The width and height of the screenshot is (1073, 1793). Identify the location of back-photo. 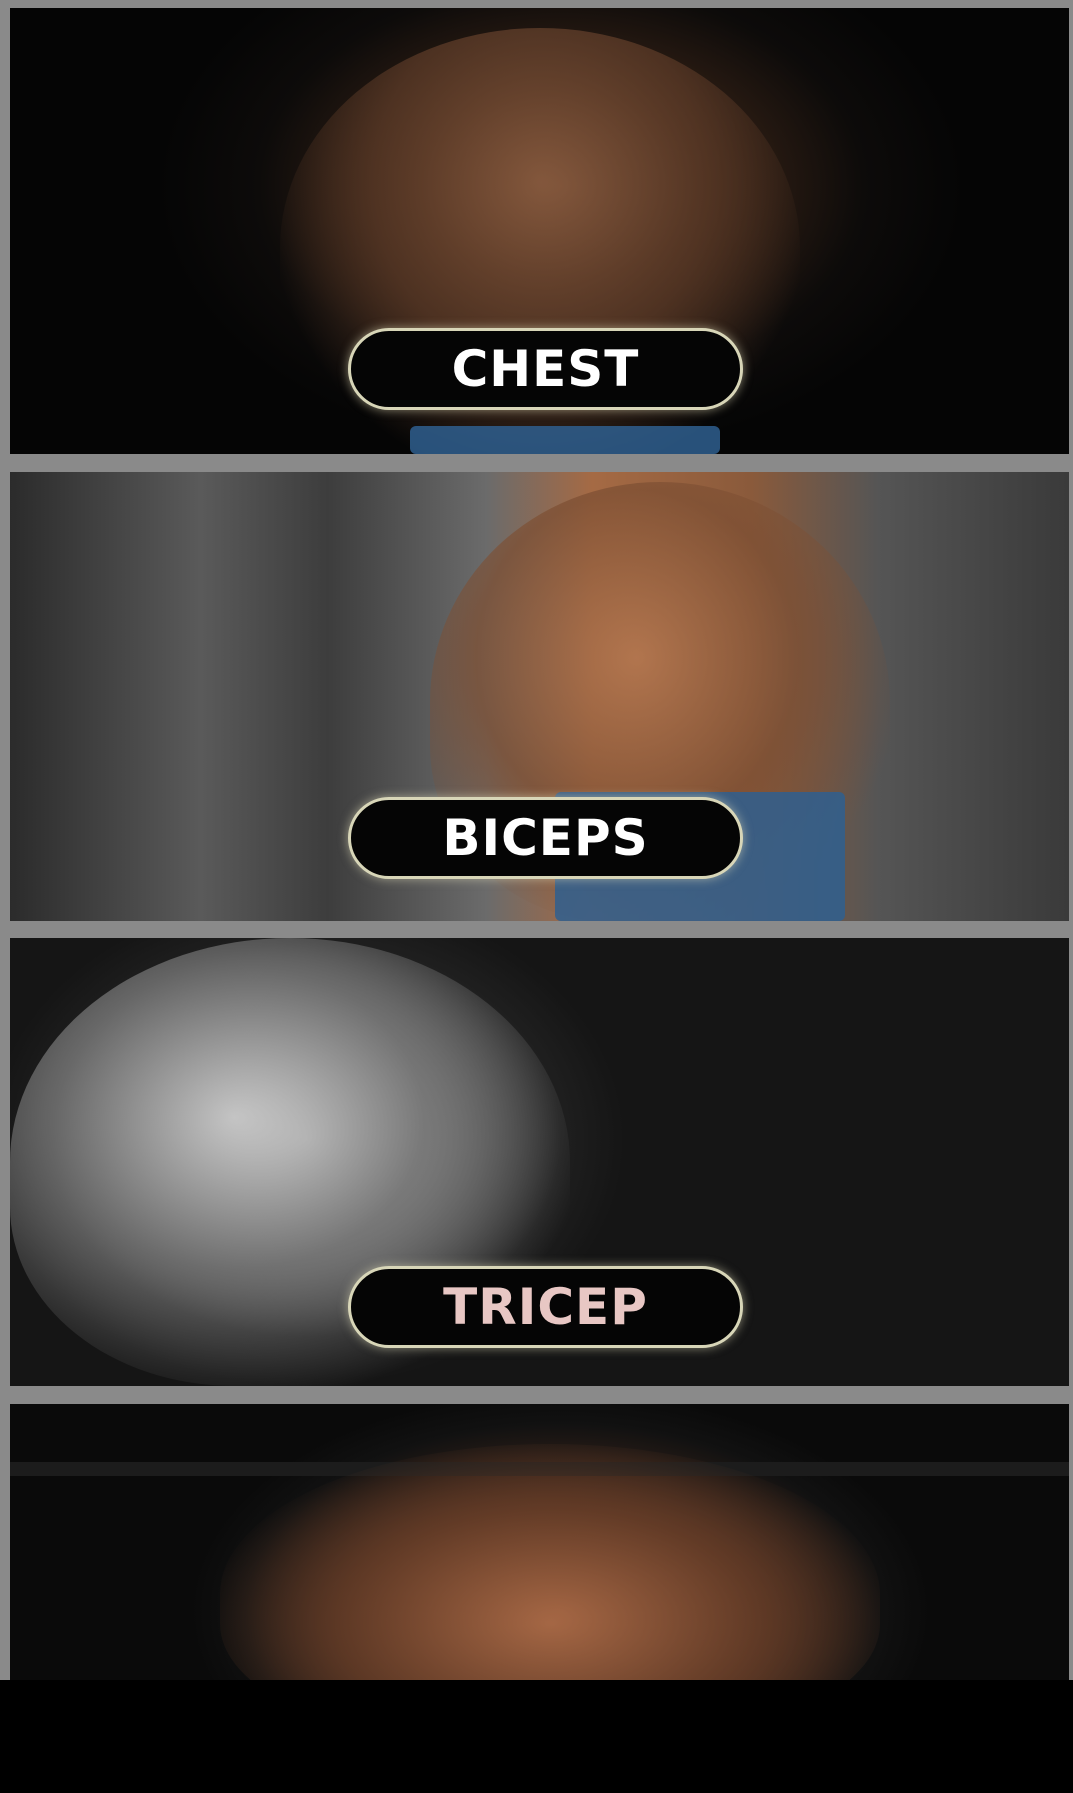
(550, 1562).